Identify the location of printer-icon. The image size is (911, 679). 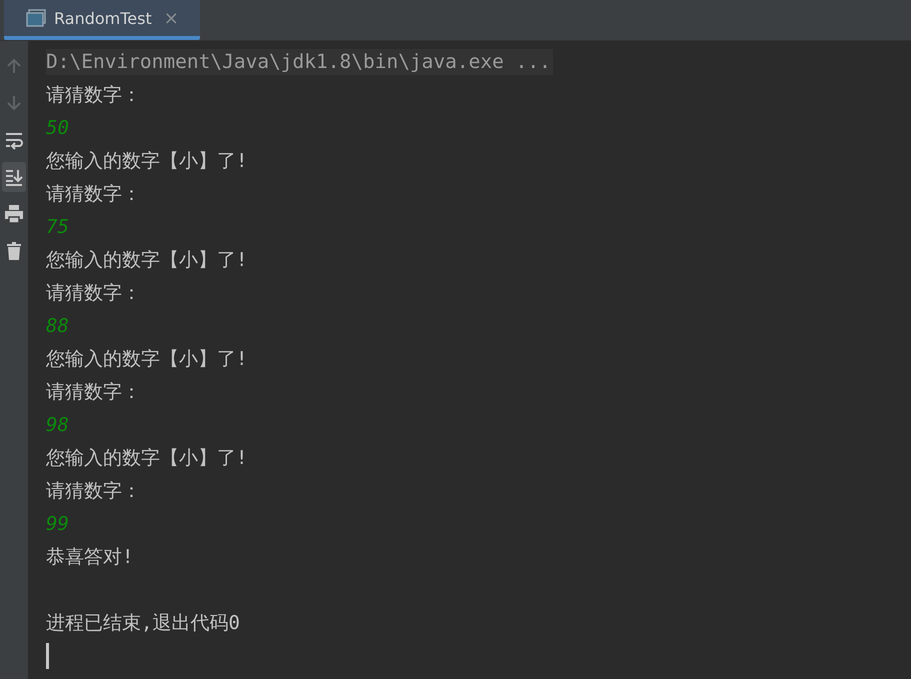
(14, 214).